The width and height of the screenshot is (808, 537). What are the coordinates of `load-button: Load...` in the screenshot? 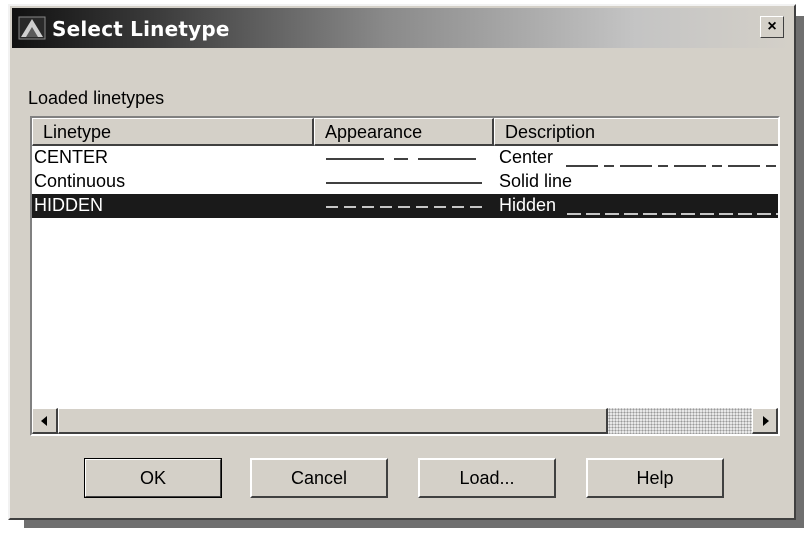 It's located at (487, 478).